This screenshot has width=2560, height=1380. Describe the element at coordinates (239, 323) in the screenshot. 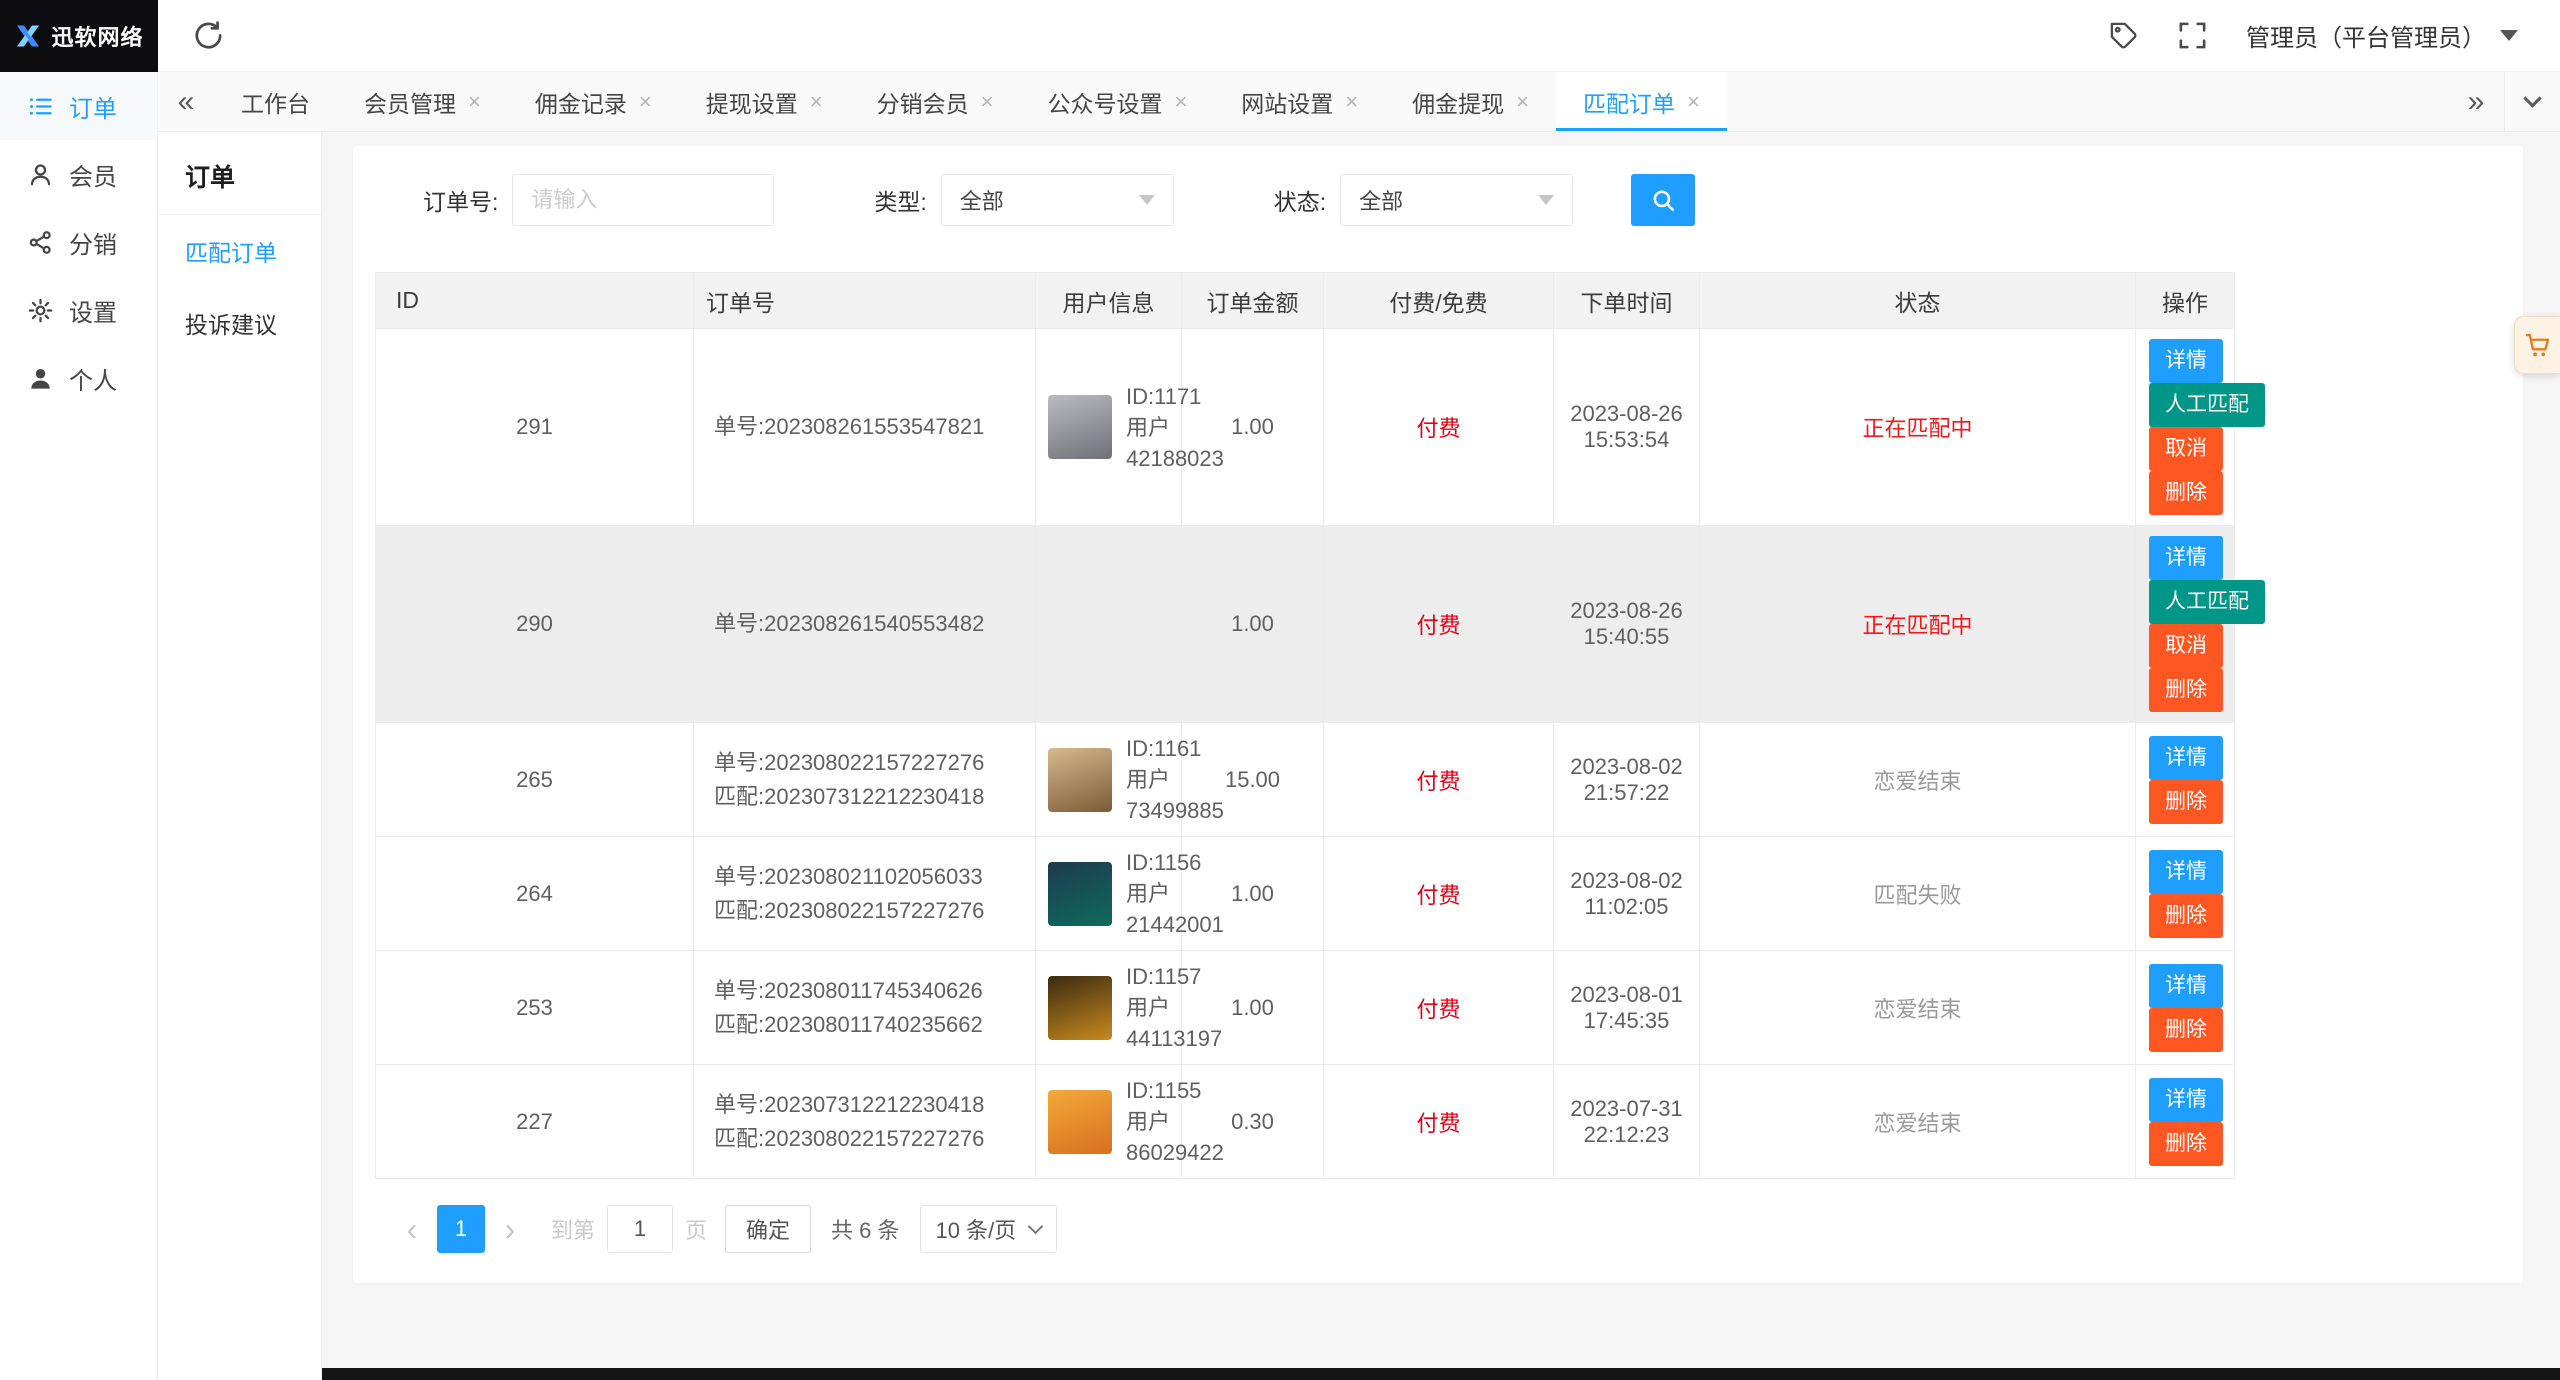

I see `submenu-item-complaints: 投诉建议` at that location.